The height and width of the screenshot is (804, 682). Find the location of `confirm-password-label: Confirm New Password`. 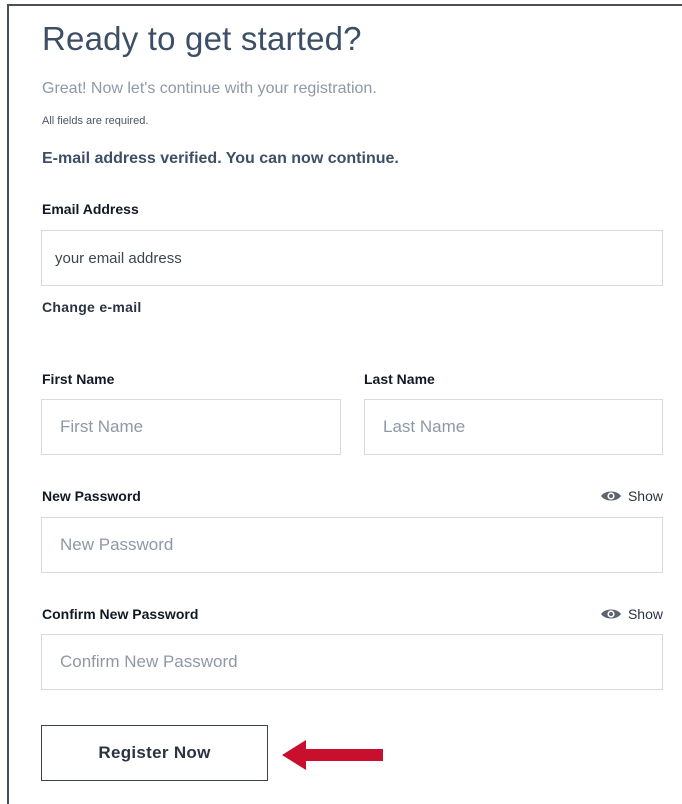

confirm-password-label: Confirm New Password is located at coordinates (120, 614).